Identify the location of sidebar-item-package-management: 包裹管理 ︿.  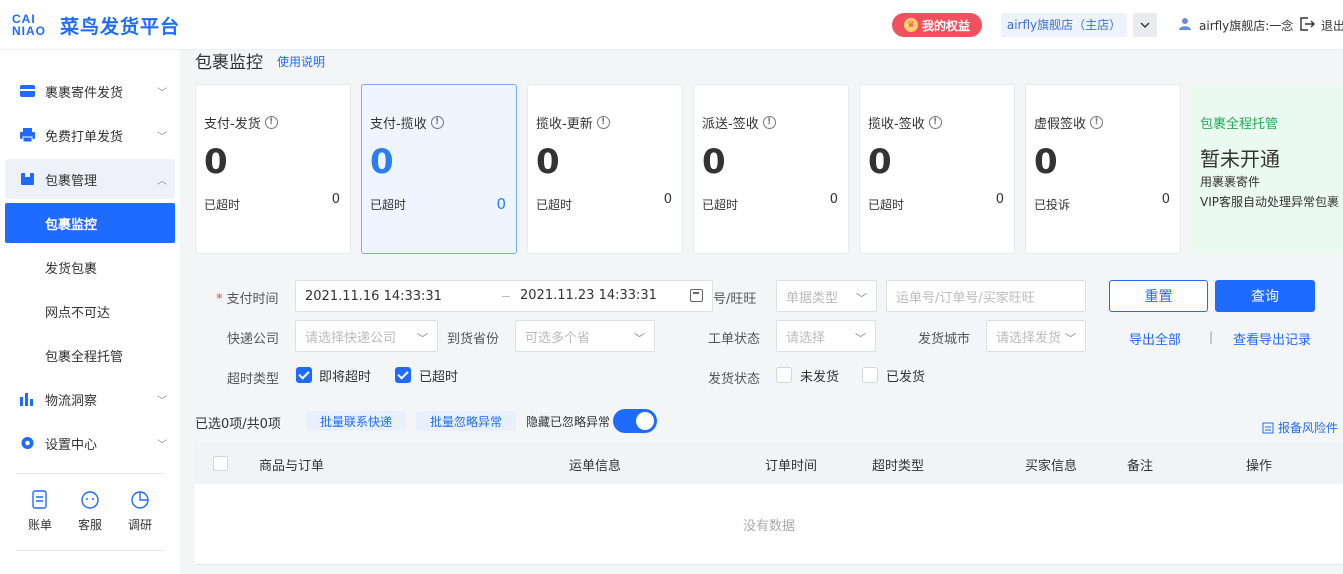
(90, 179).